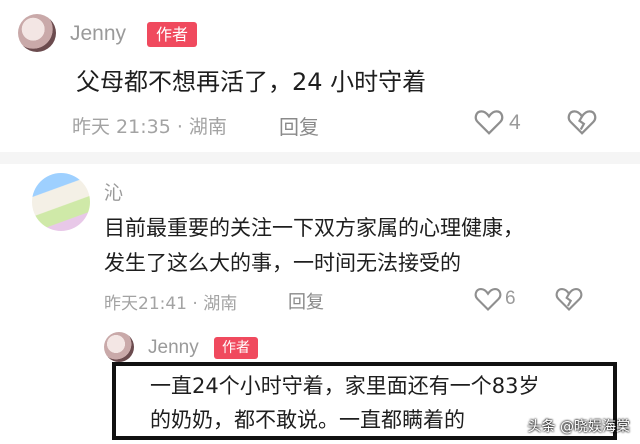 Image resolution: width=640 pixels, height=444 pixels. Describe the element at coordinates (345, 386) in the screenshot. I see `comment-text-line: 一直24个小时守着，家里面还有一个83岁` at that location.